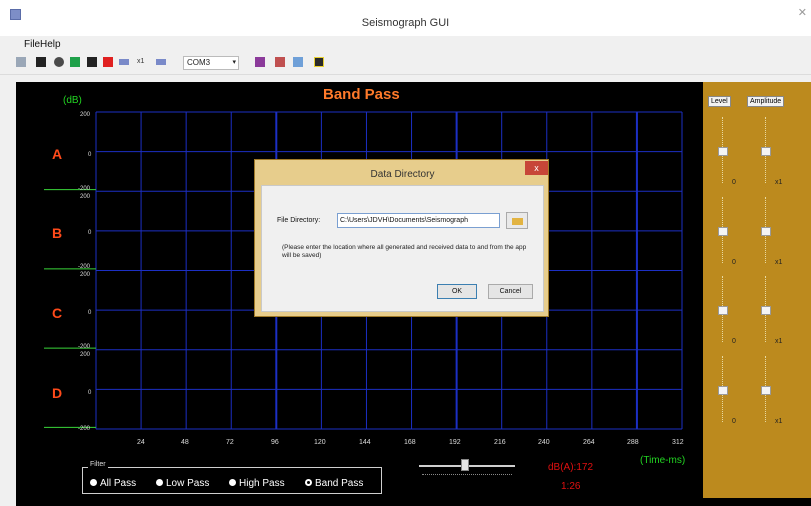 Image resolution: width=811 pixels, height=506 pixels. What do you see at coordinates (141, 442) in the screenshot?
I see `x-tick: 24` at bounding box center [141, 442].